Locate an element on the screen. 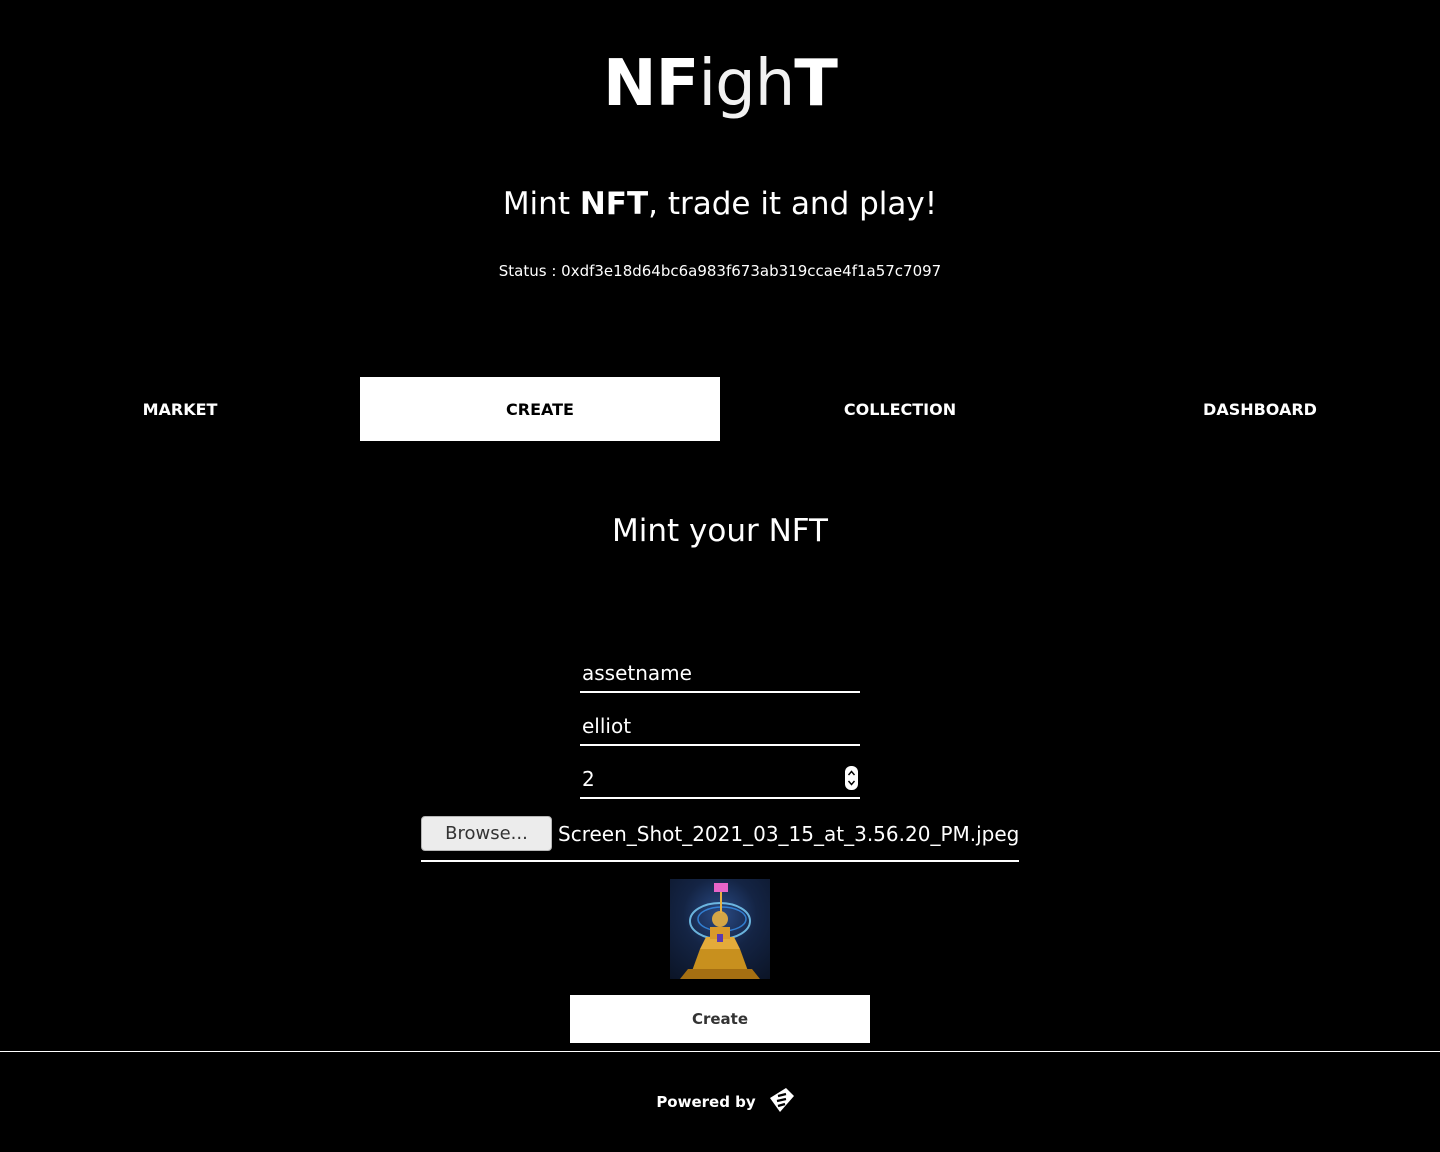 This screenshot has height=1152, width=1440. tagline-suffix: , trade it and play! is located at coordinates (793, 204).